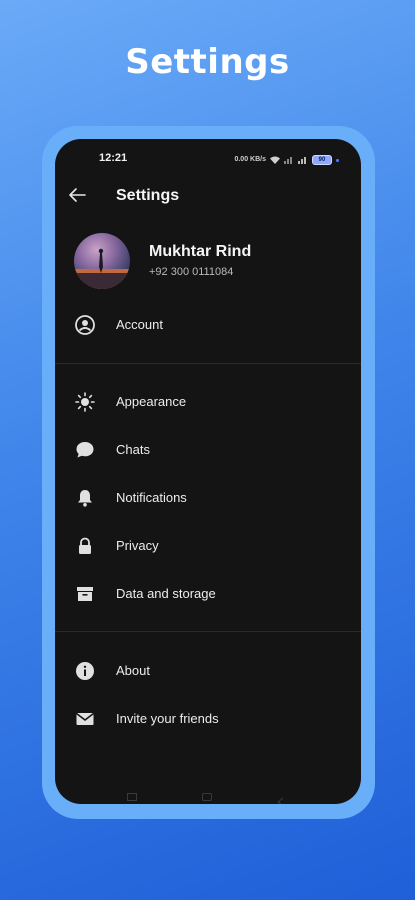  What do you see at coordinates (85, 671) in the screenshot?
I see `info-icon` at bounding box center [85, 671].